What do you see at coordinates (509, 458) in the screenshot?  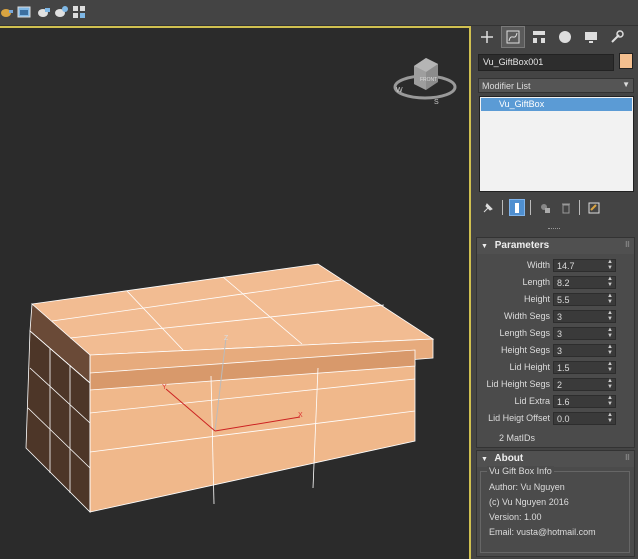 I see `about-title: About` at bounding box center [509, 458].